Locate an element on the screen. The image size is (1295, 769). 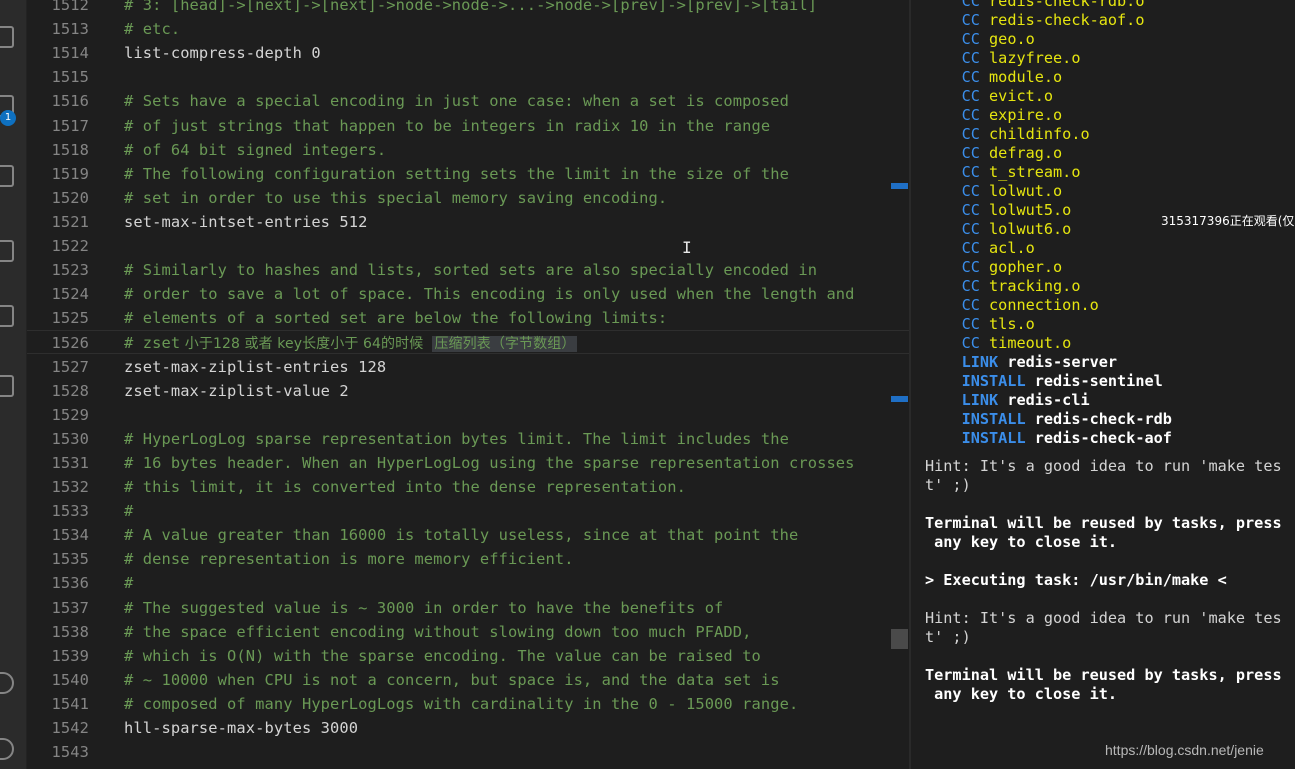
line-number: 1525 is located at coordinates (70, 318).